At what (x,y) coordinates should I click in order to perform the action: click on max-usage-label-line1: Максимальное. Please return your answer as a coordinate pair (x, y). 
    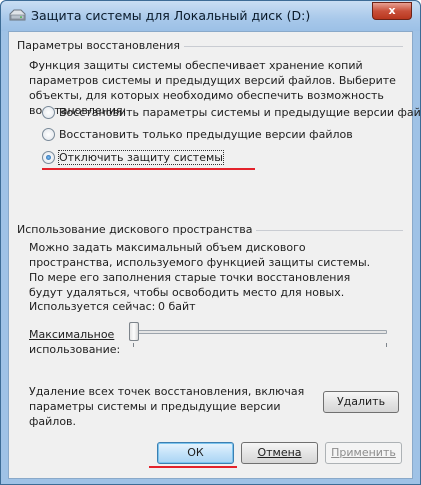
    Looking at the image, I should click on (72, 334).